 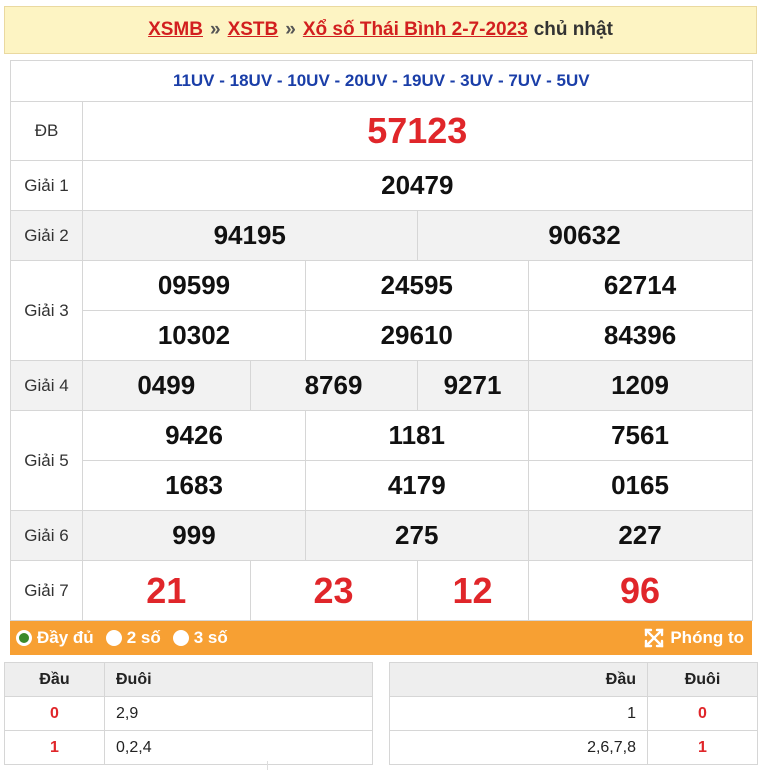 I want to click on prize-number: 23, so click(x=333, y=590).